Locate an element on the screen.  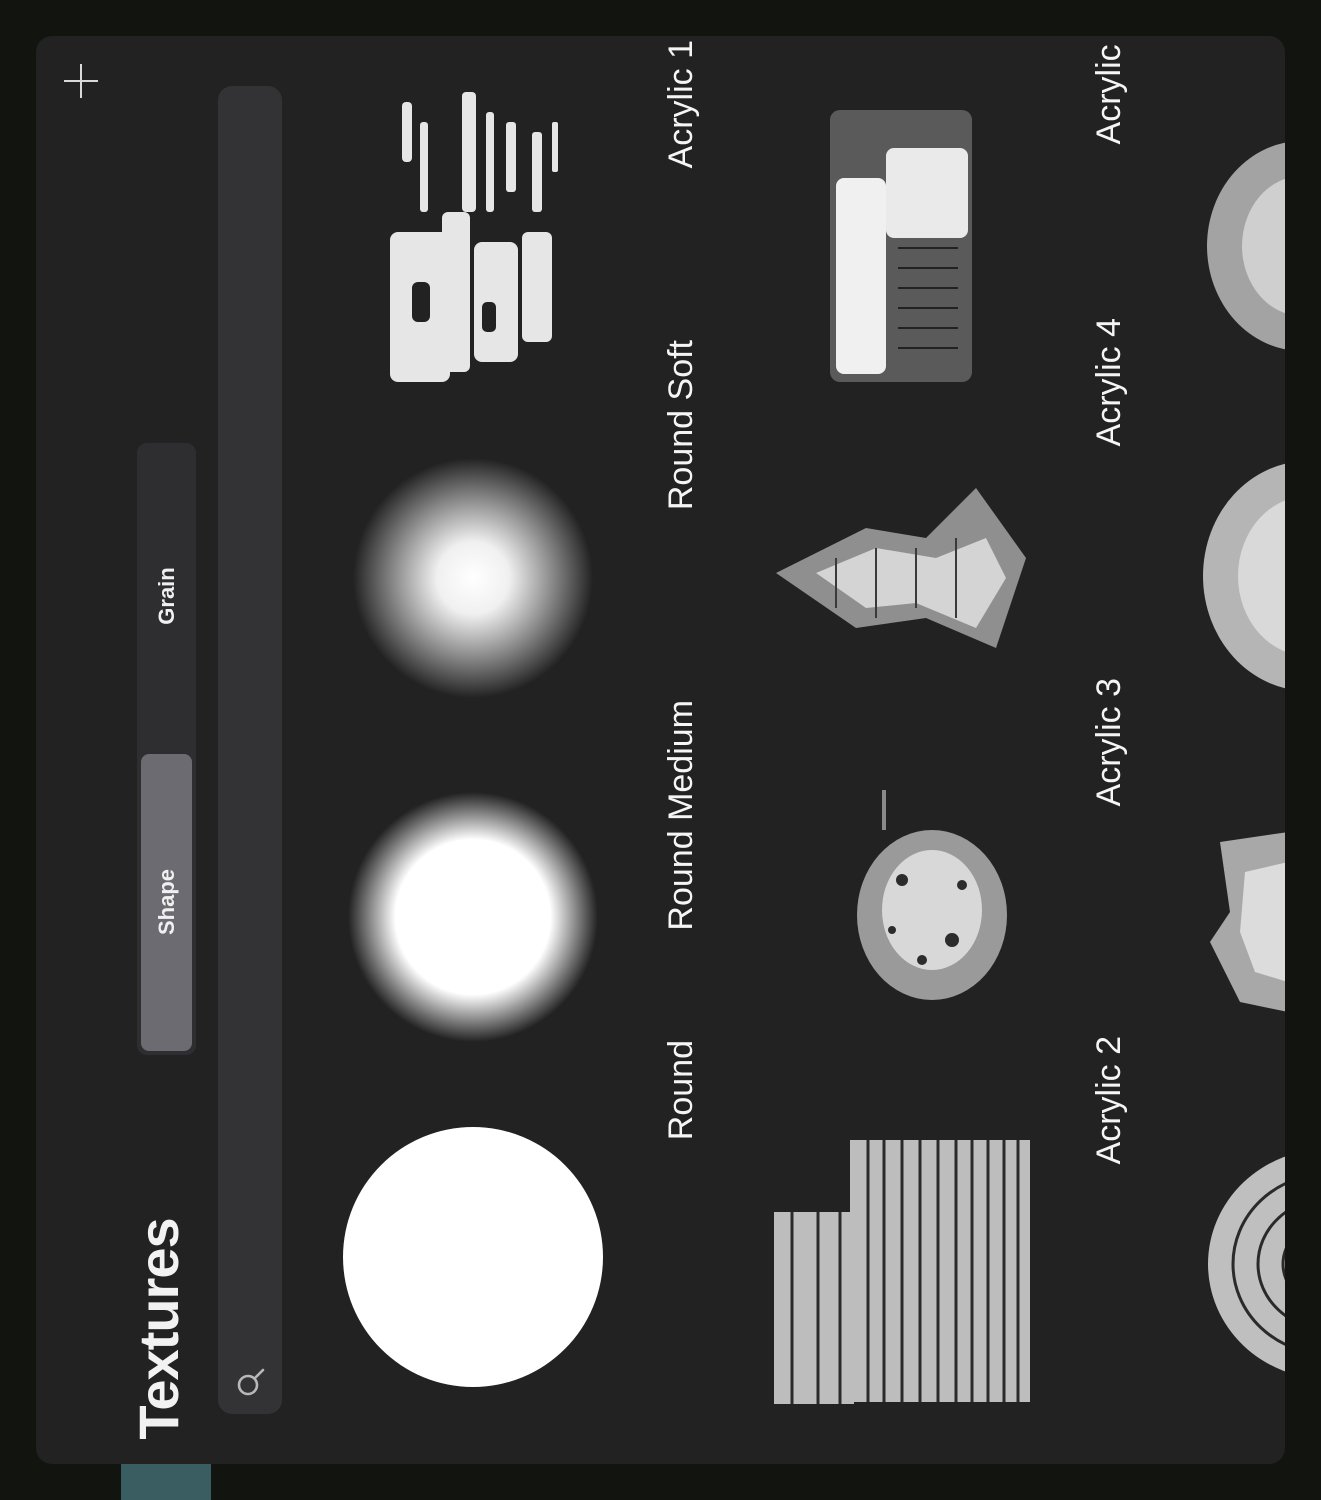
brush-round-medium-thumbnail is located at coordinates (473, 917).